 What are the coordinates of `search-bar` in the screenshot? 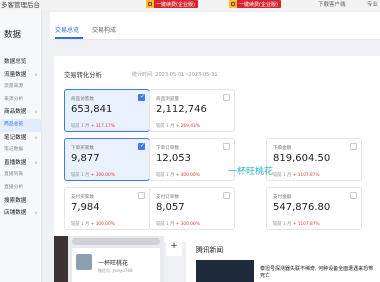 It's located at (116, 241).